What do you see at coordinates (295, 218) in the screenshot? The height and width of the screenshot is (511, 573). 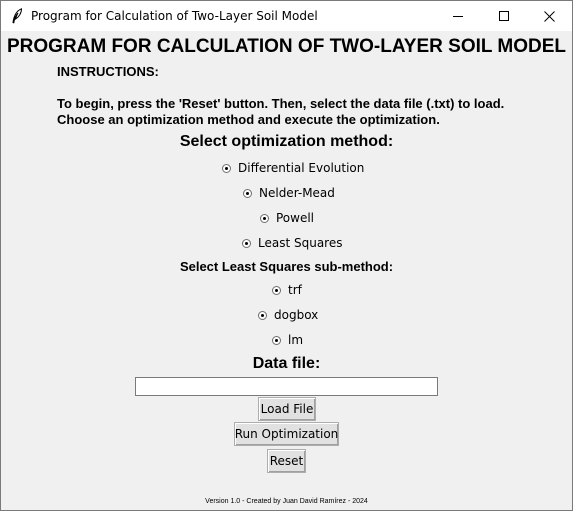 I see `radio-label: Powell` at bounding box center [295, 218].